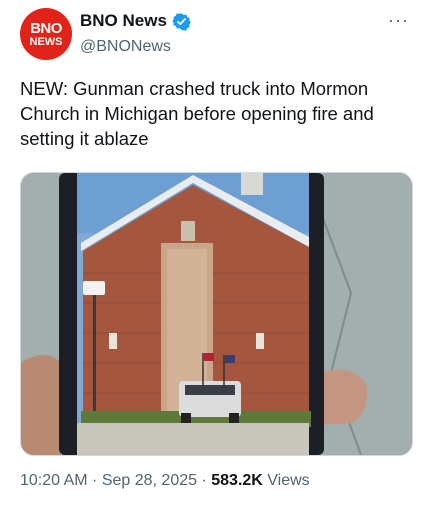 This screenshot has width=431, height=512. I want to click on tweet-date: Sep 28, 2025, so click(149, 480).